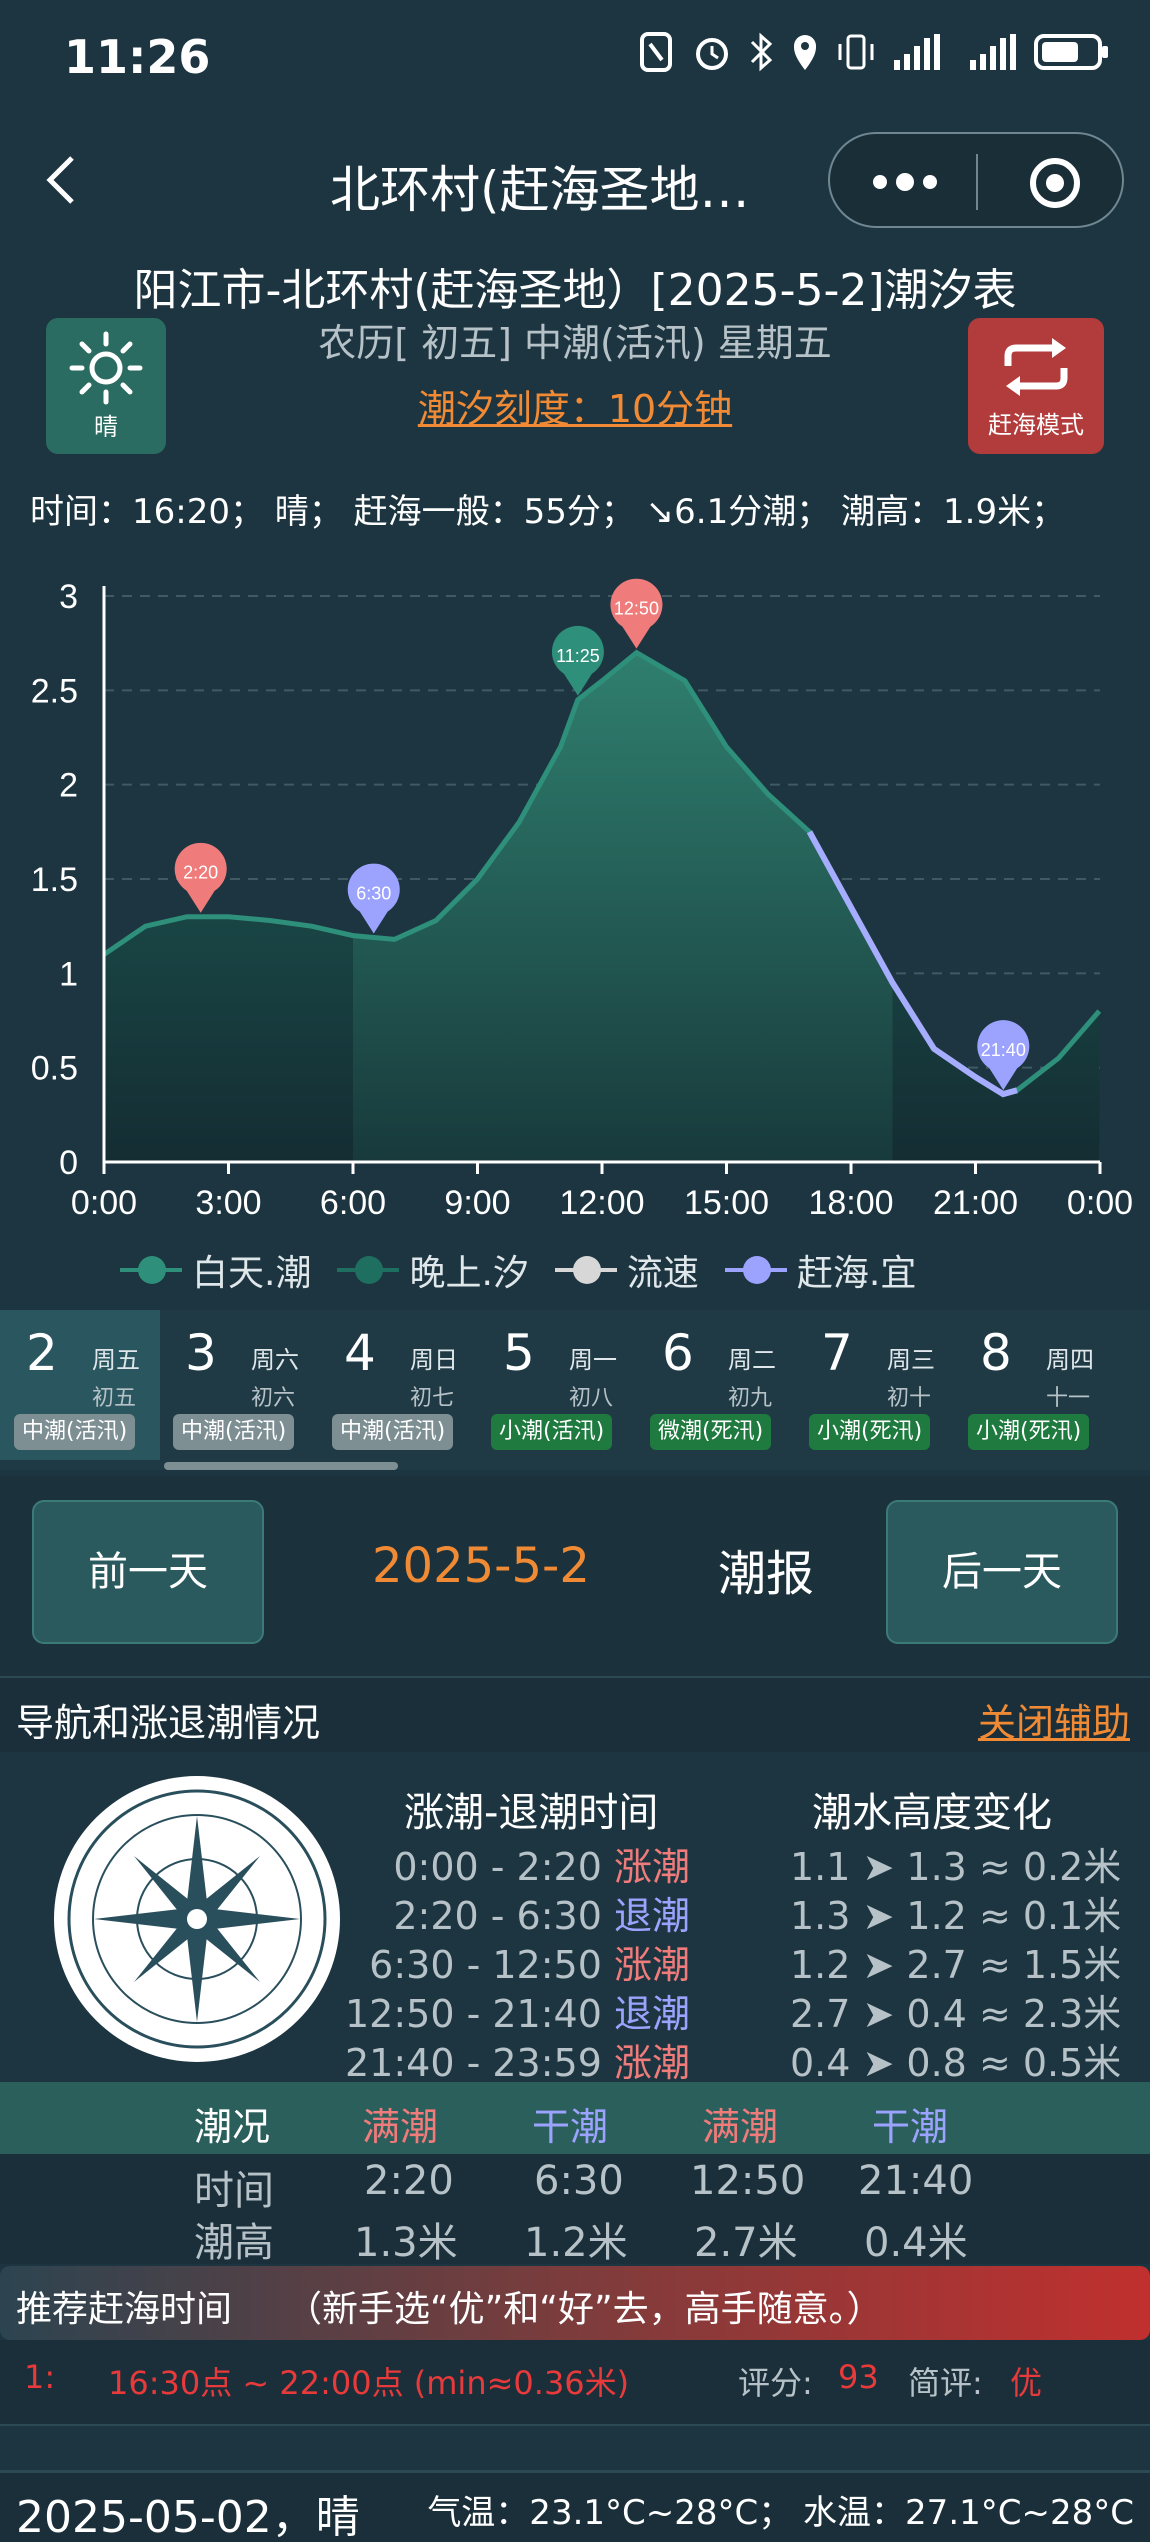 This screenshot has height=2542, width=1150. Describe the element at coordinates (234, 2243) in the screenshot. I see `height-label: 潮高` at that location.